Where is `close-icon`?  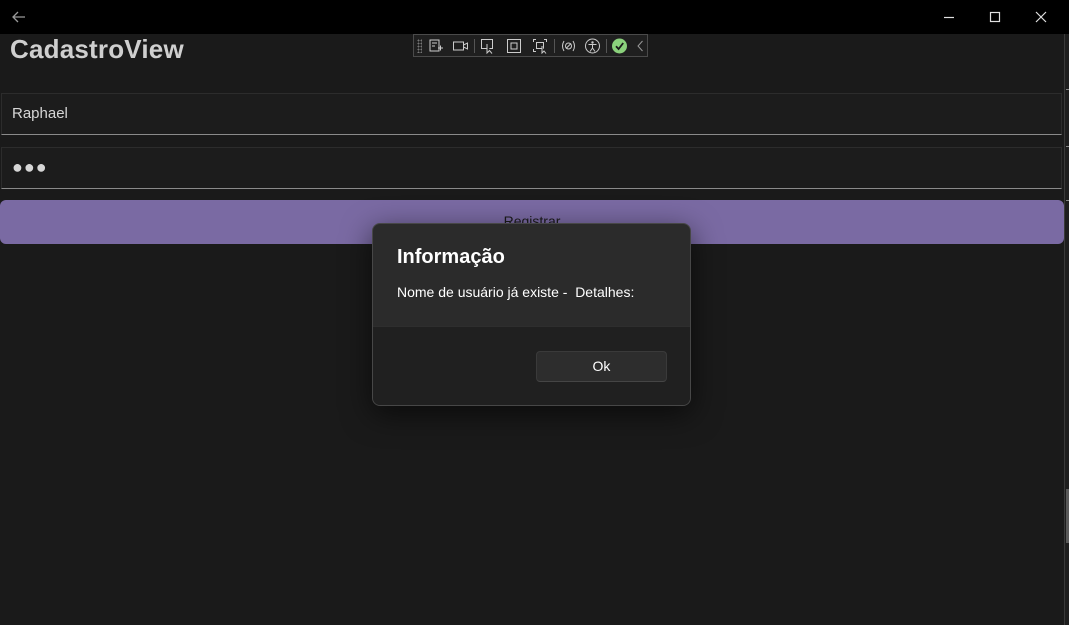 close-icon is located at coordinates (1041, 17).